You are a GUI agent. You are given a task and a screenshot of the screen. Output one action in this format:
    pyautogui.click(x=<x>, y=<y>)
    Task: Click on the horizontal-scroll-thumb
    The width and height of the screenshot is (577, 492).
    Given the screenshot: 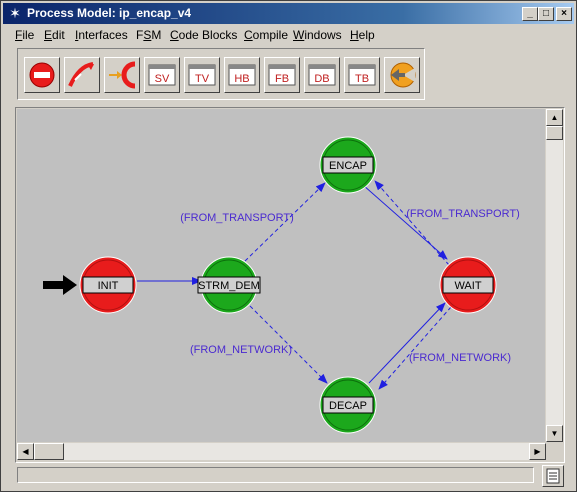 What is the action you would take?
    pyautogui.click(x=49, y=451)
    